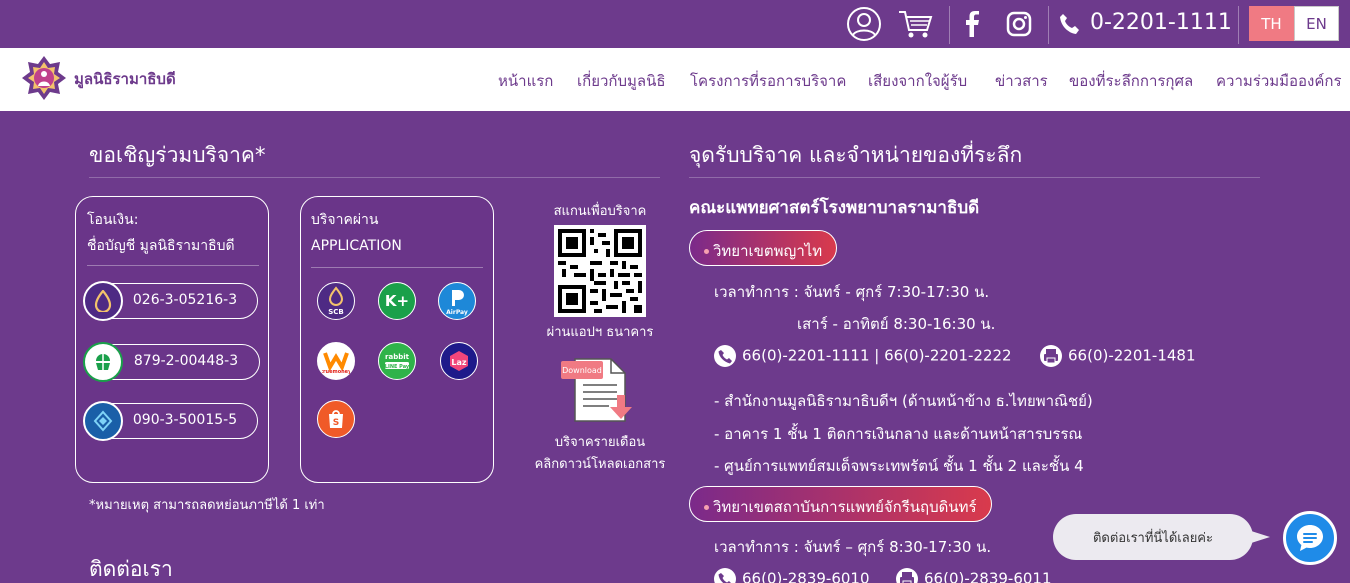 The height and width of the screenshot is (583, 1350). What do you see at coordinates (988, 576) in the screenshot?
I see `fax-number-2: 66(0)-2839-6011` at bounding box center [988, 576].